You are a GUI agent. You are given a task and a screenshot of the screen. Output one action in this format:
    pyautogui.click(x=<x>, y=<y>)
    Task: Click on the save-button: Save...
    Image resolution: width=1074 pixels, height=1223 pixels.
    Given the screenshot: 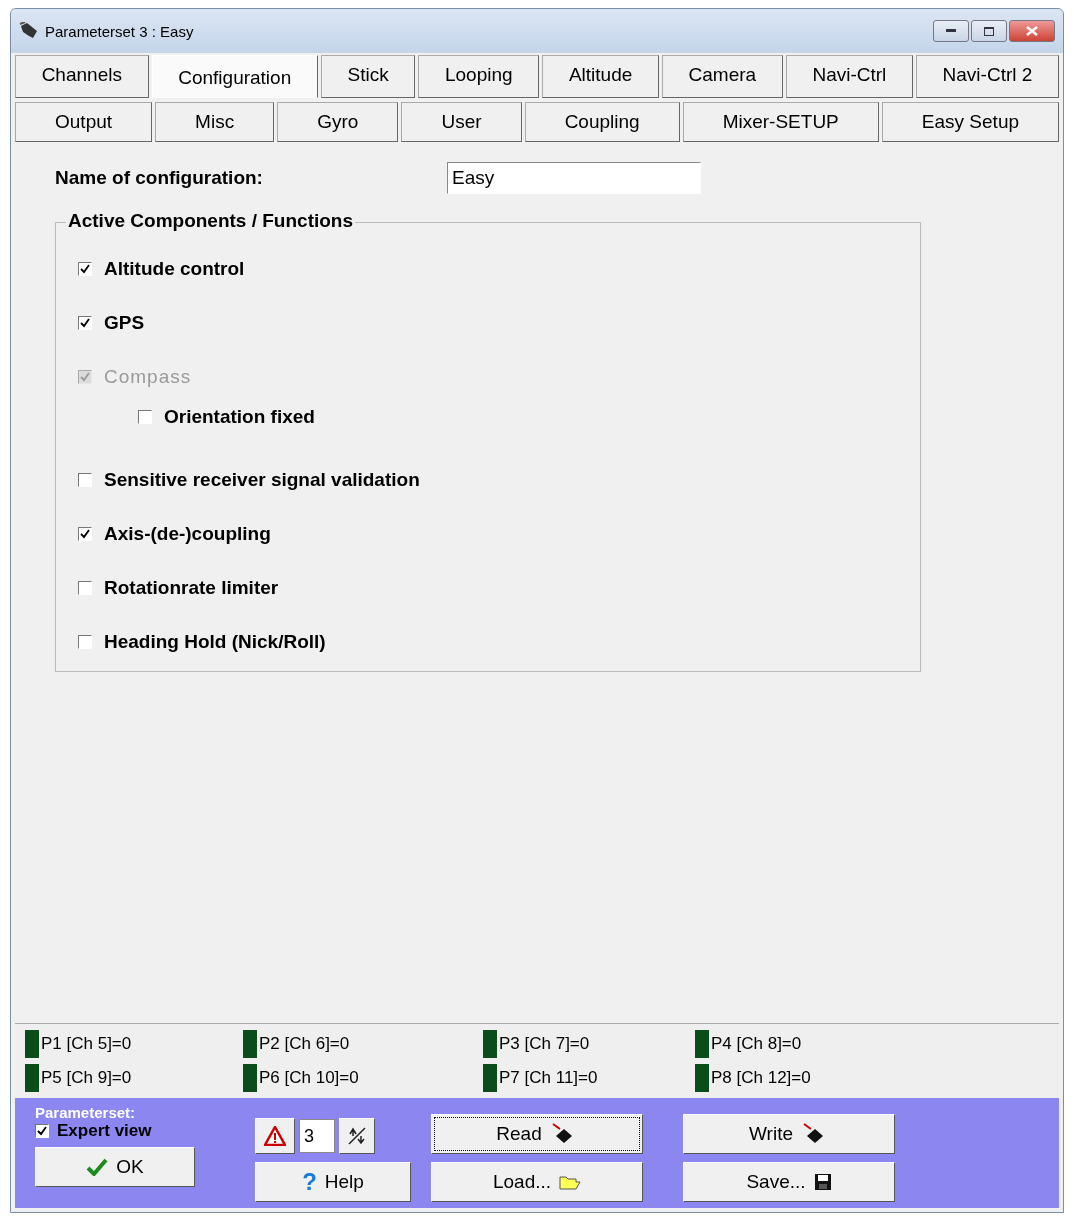 What is the action you would take?
    pyautogui.click(x=789, y=1182)
    